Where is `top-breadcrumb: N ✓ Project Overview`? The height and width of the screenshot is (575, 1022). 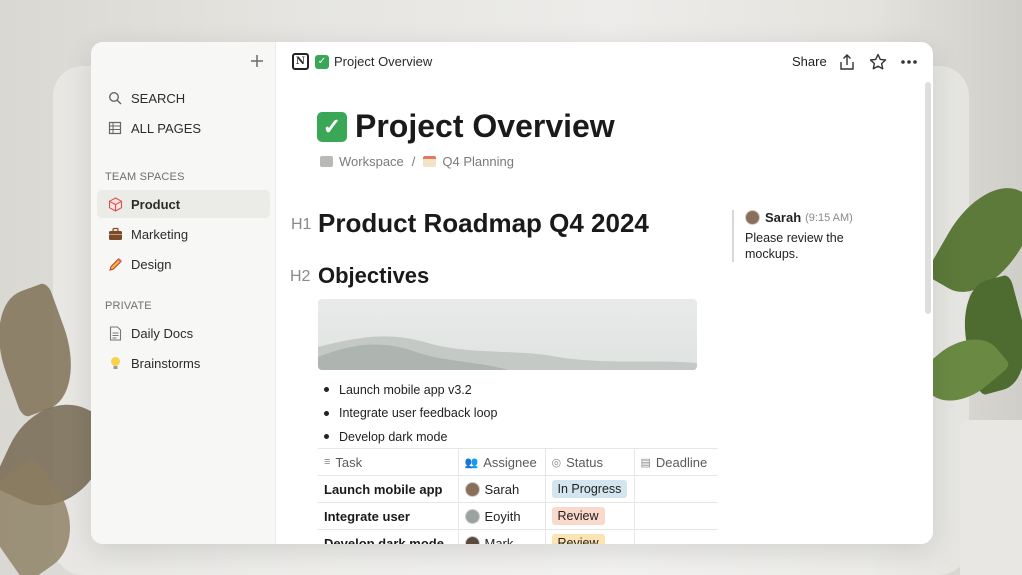 top-breadcrumb: N ✓ Project Overview is located at coordinates (362, 61).